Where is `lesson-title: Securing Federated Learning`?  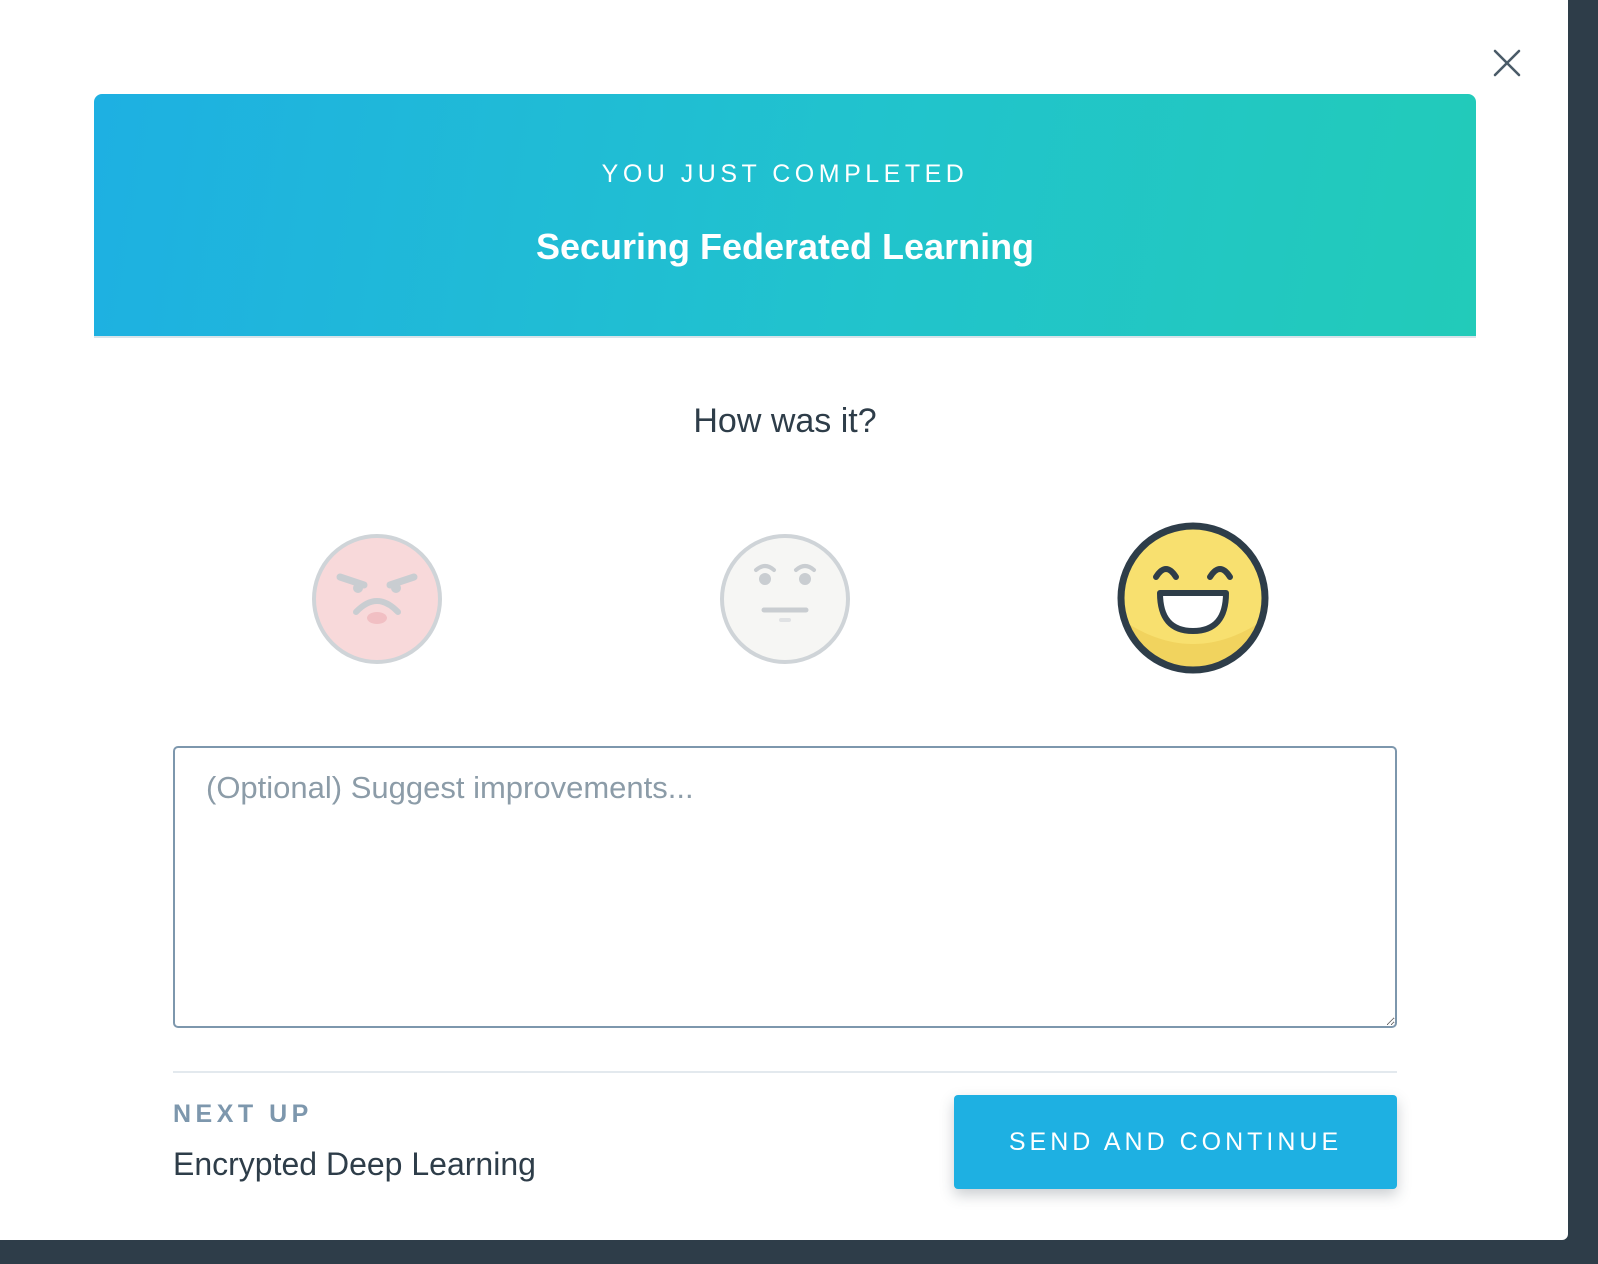
lesson-title: Securing Federated Learning is located at coordinates (785, 246).